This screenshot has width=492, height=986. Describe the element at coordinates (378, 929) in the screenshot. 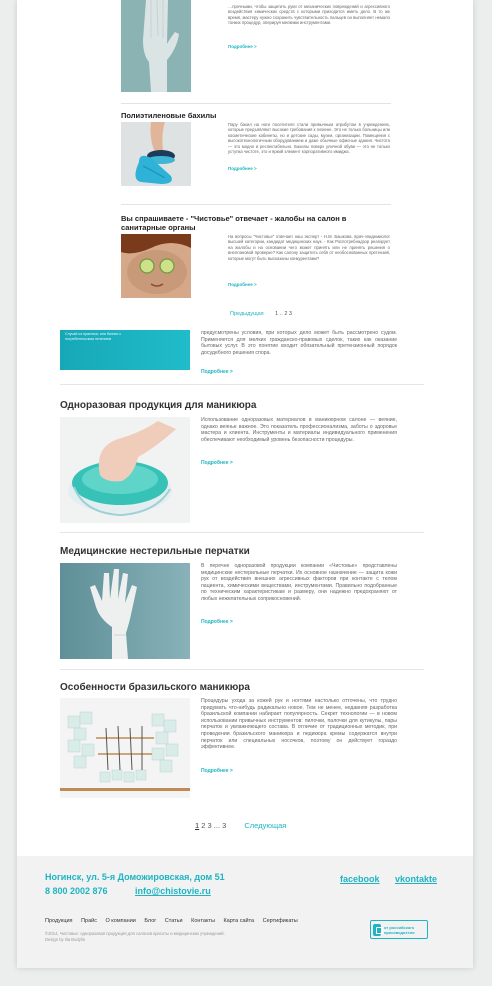

I see `thumbs-up-icon` at that location.